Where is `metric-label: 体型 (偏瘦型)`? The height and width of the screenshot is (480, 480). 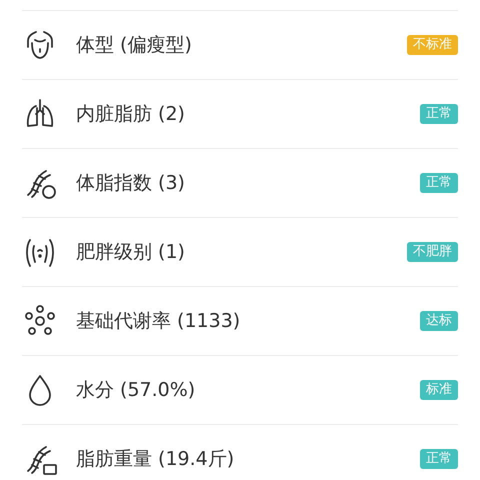 metric-label: 体型 (偏瘦型) is located at coordinates (134, 45).